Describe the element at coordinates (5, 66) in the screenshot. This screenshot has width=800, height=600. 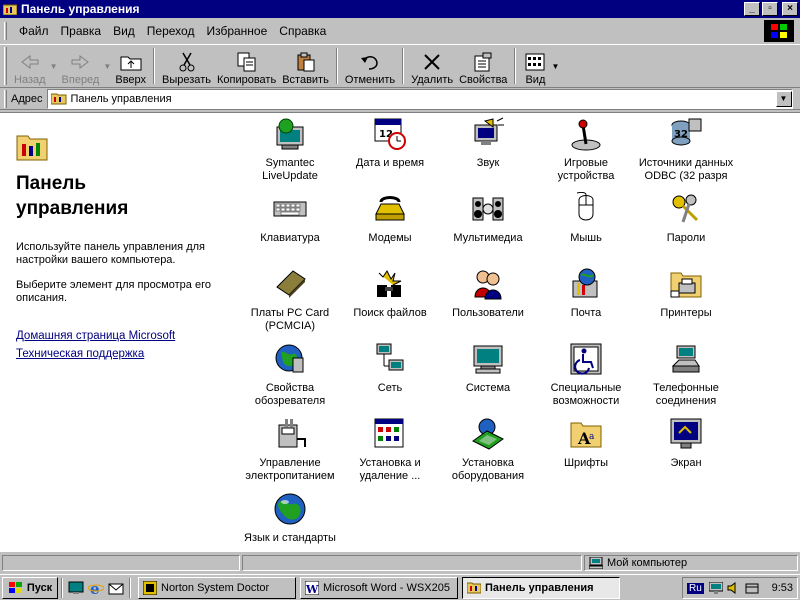
I see `toolbar-grip` at that location.